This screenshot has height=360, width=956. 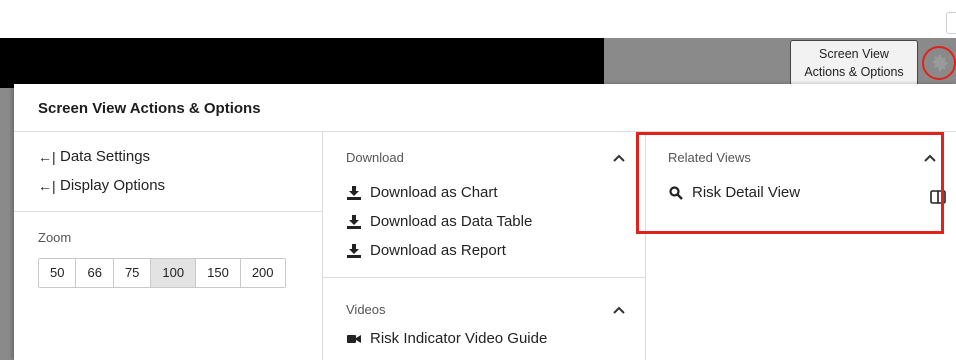 I want to click on download-chart-label: Download as Chart, so click(x=434, y=192).